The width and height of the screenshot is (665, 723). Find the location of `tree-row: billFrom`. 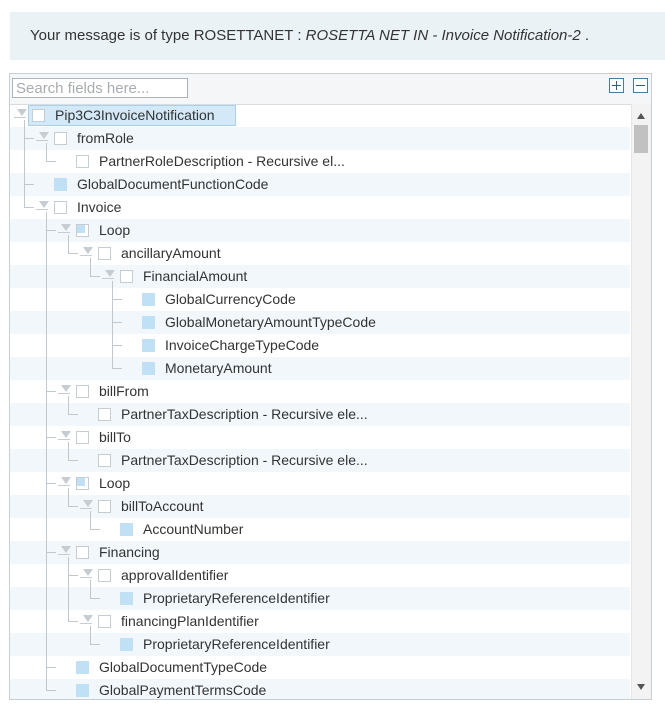

tree-row: billFrom is located at coordinates (320, 391).